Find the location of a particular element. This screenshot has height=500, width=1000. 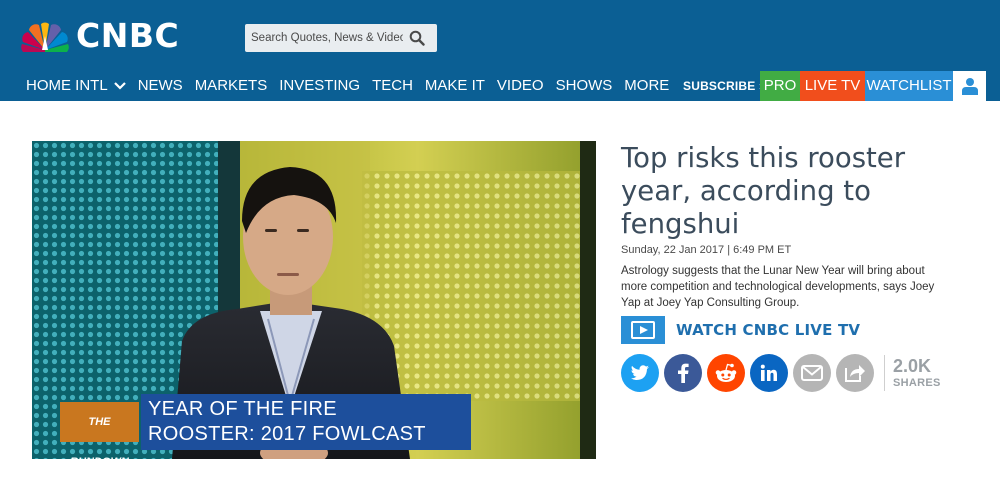

facebook-share-button is located at coordinates (683, 373).